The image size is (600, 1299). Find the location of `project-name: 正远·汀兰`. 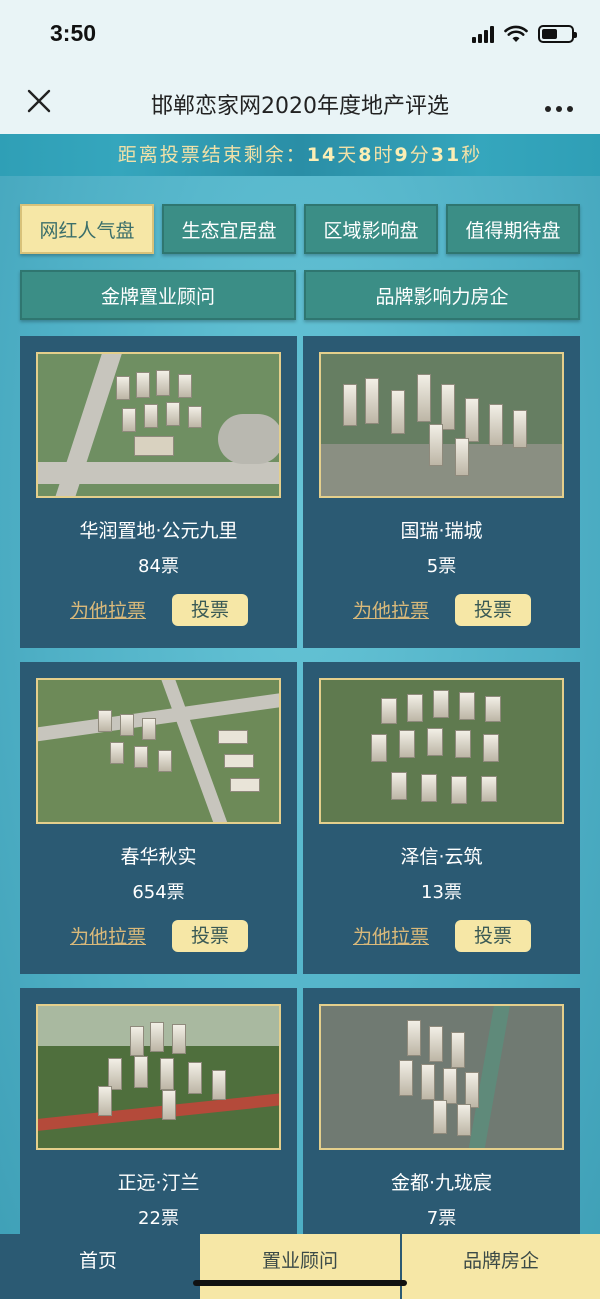

project-name: 正远·汀兰 is located at coordinates (158, 1183).